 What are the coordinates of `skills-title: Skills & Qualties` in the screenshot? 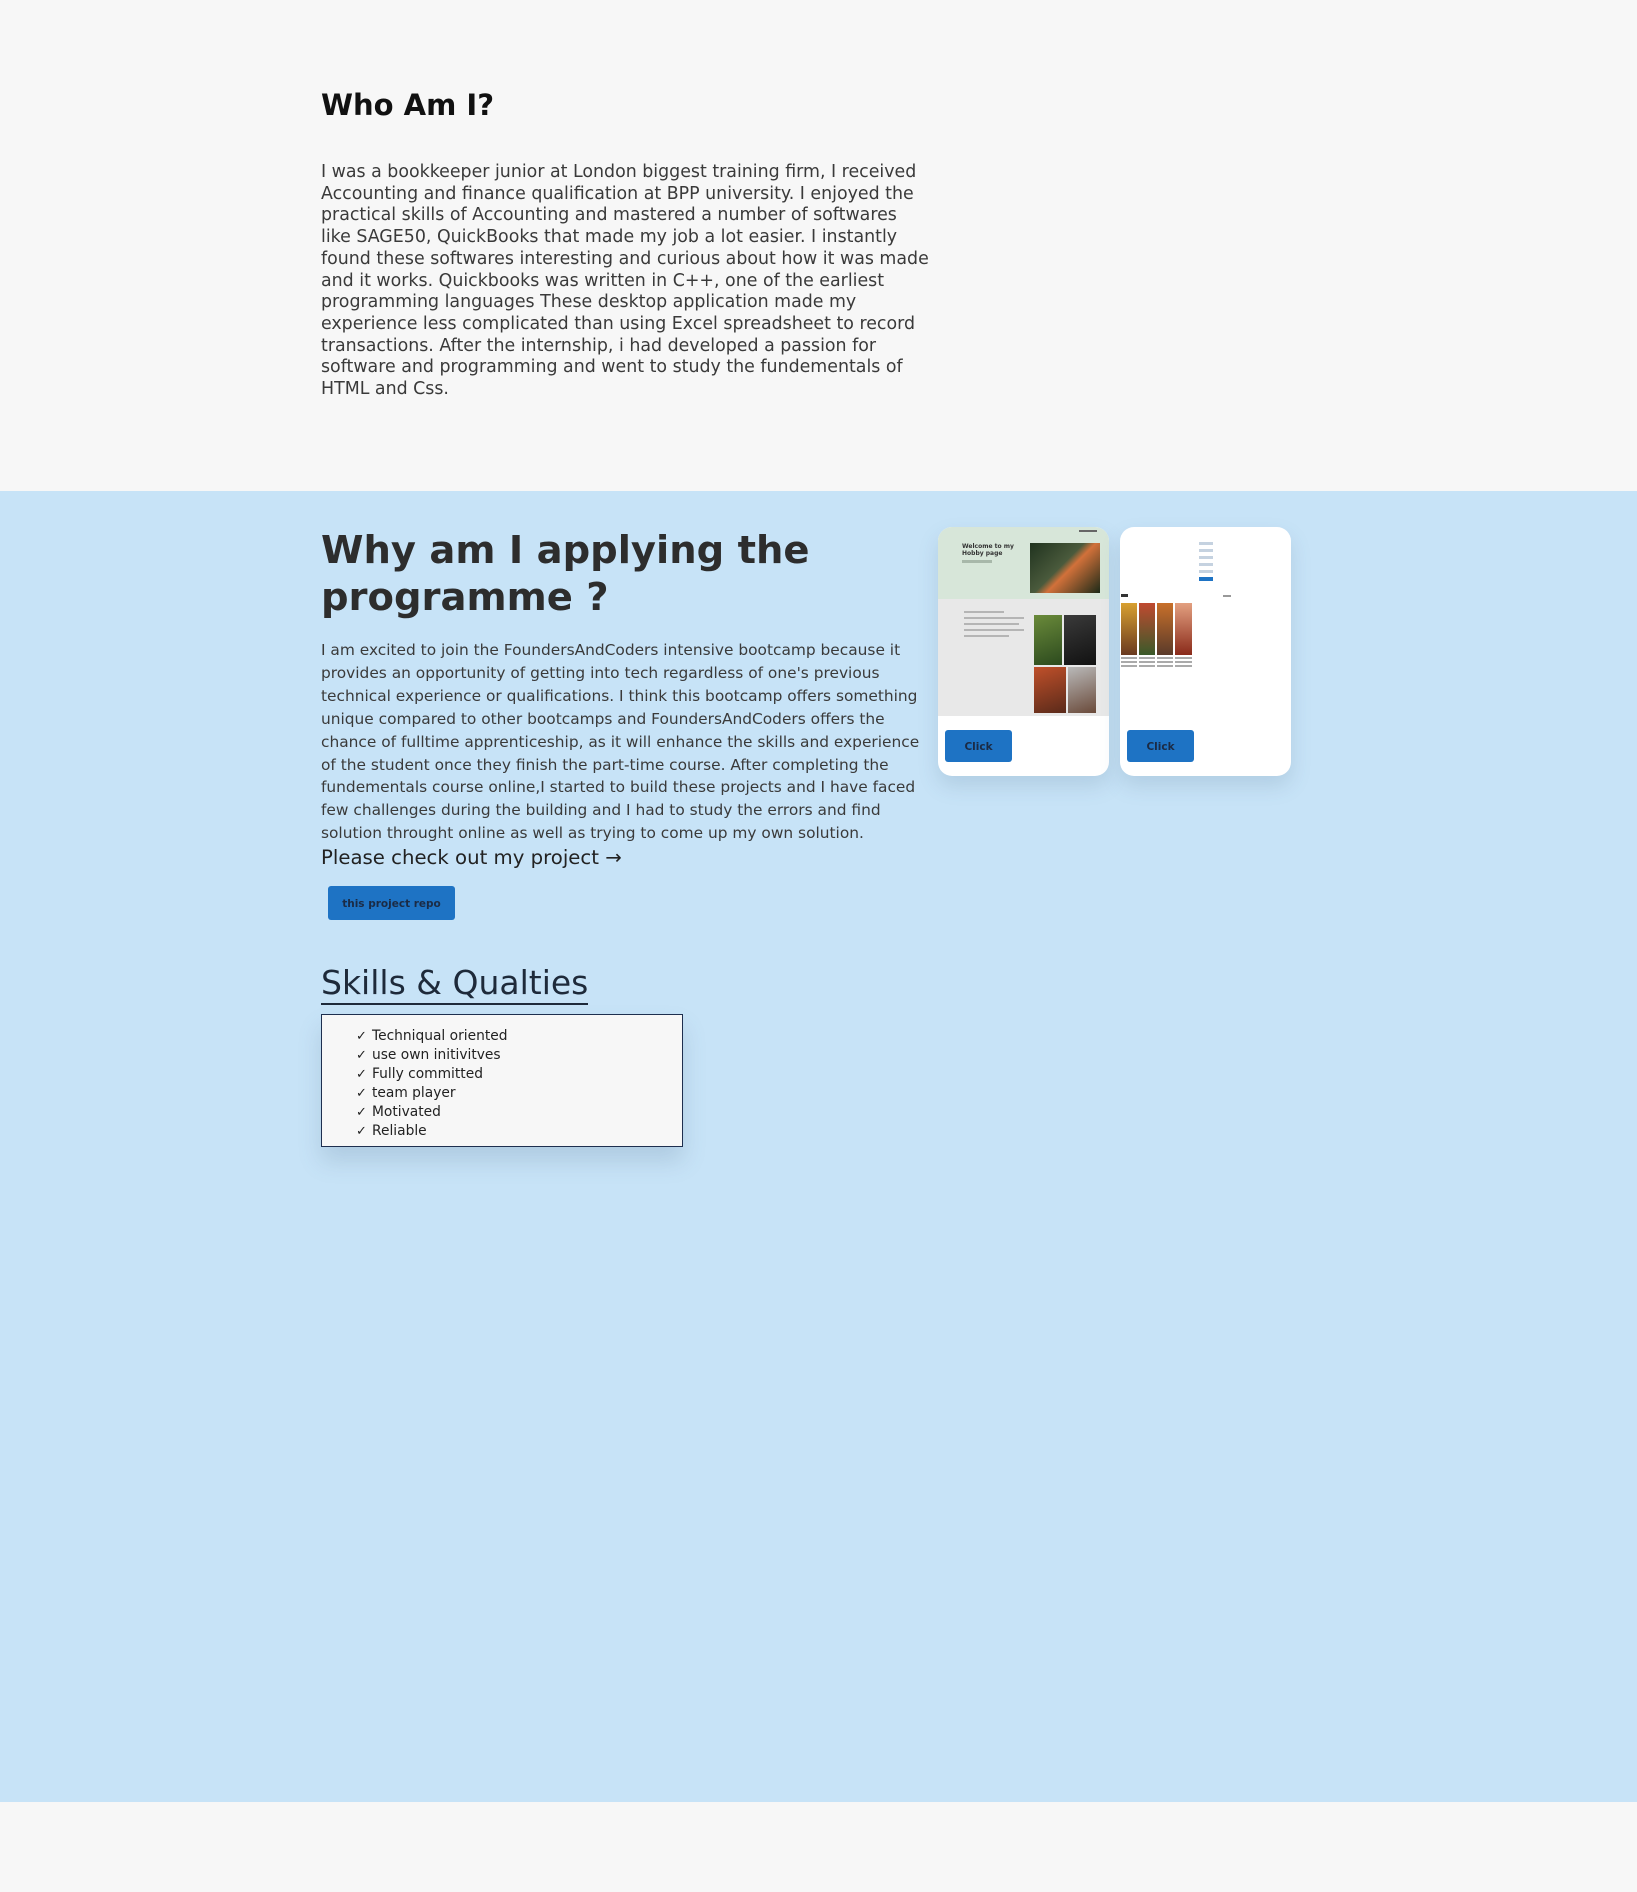 It's located at (455, 984).